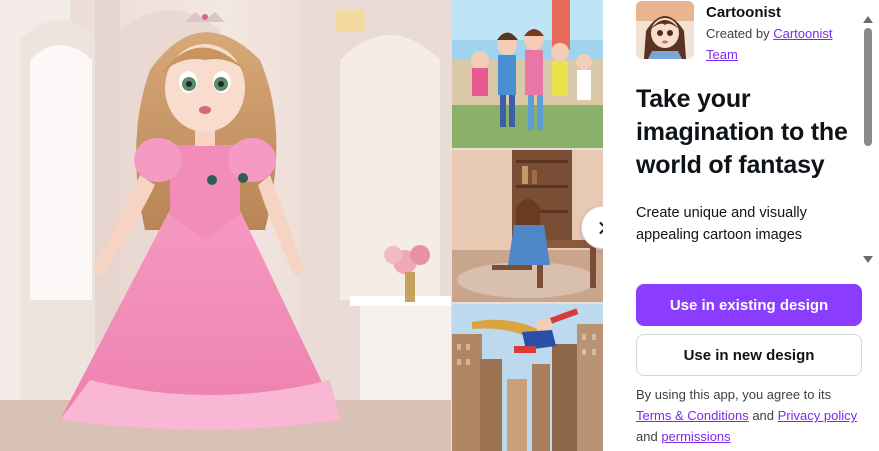 This screenshot has width=879, height=451. Describe the element at coordinates (601, 227) in the screenshot. I see `chevron-right-icon` at that location.